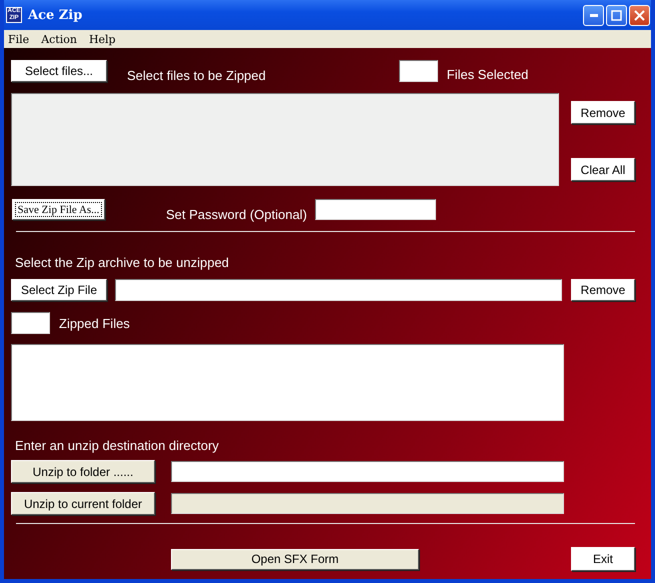  I want to click on zip-path-field, so click(338, 290).